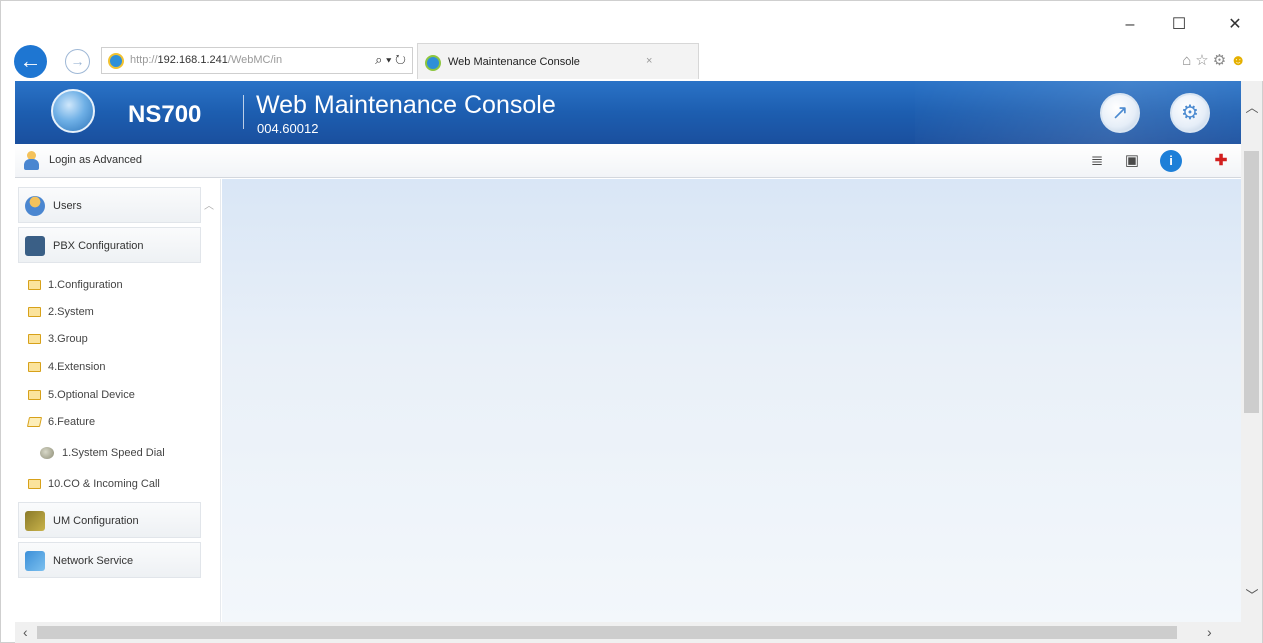 The width and height of the screenshot is (1263, 643). I want to click on forward-button: →, so click(77, 61).